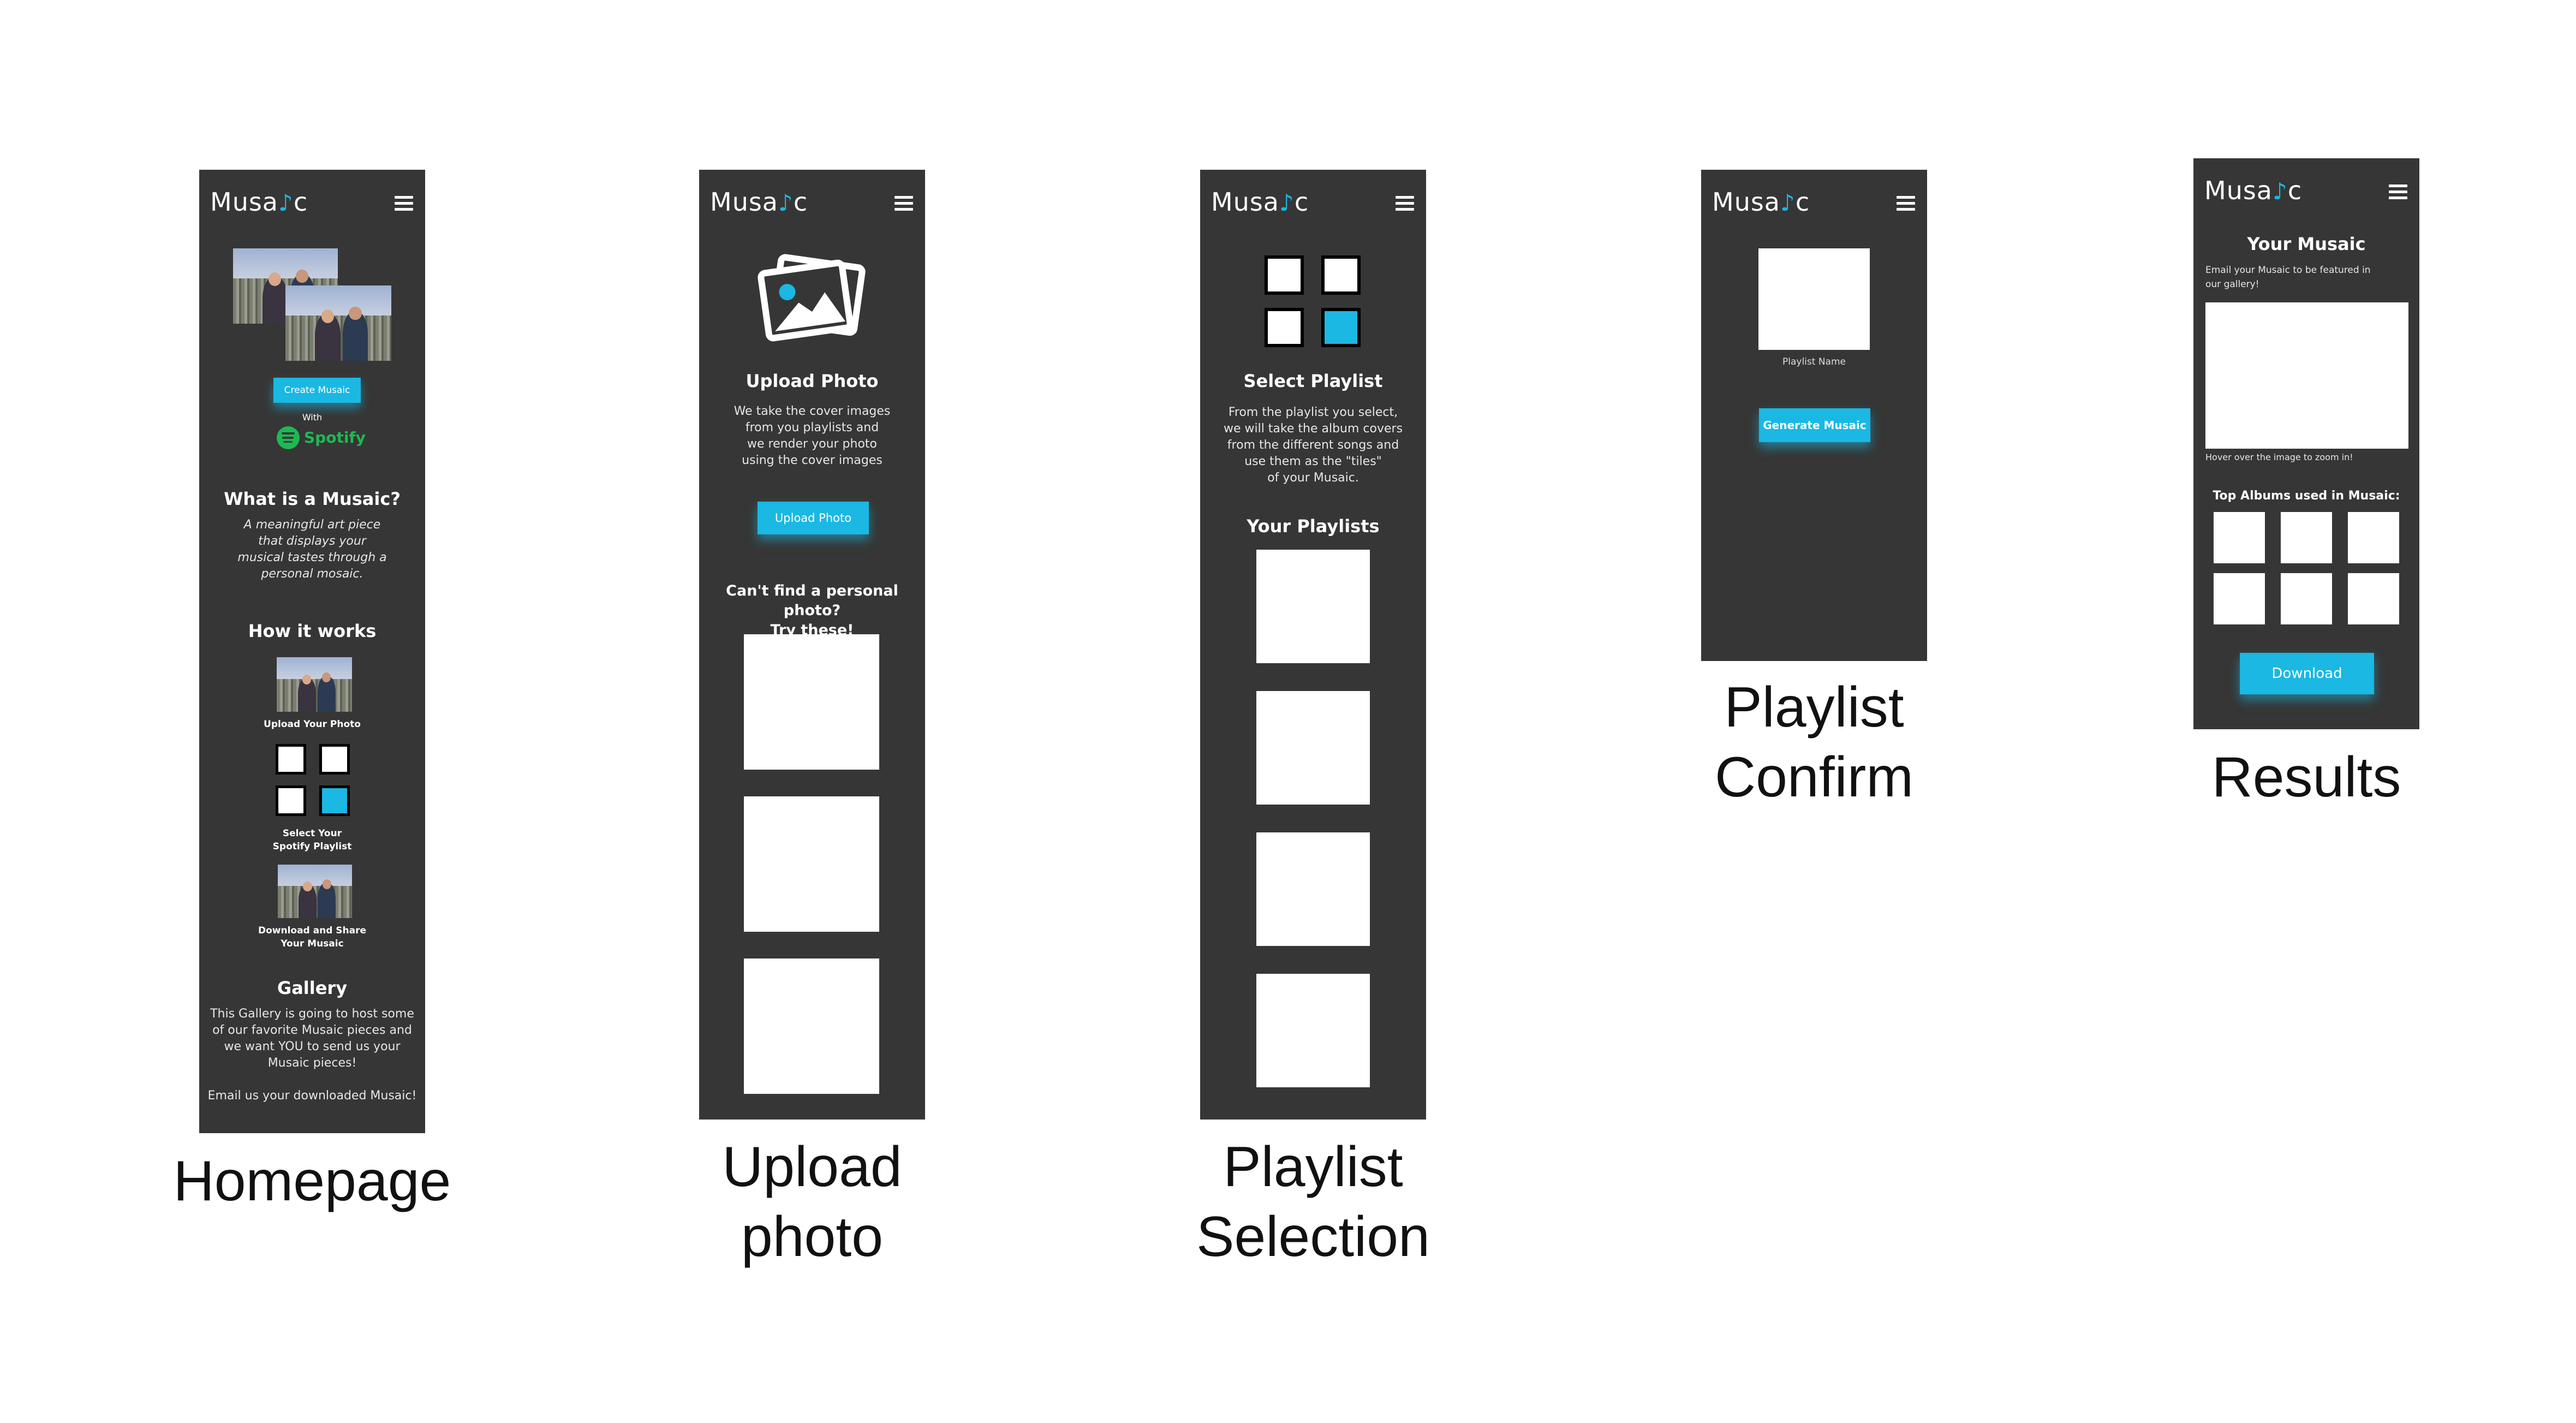  I want to click on upload-photo-title: Upload Photo, so click(812, 381).